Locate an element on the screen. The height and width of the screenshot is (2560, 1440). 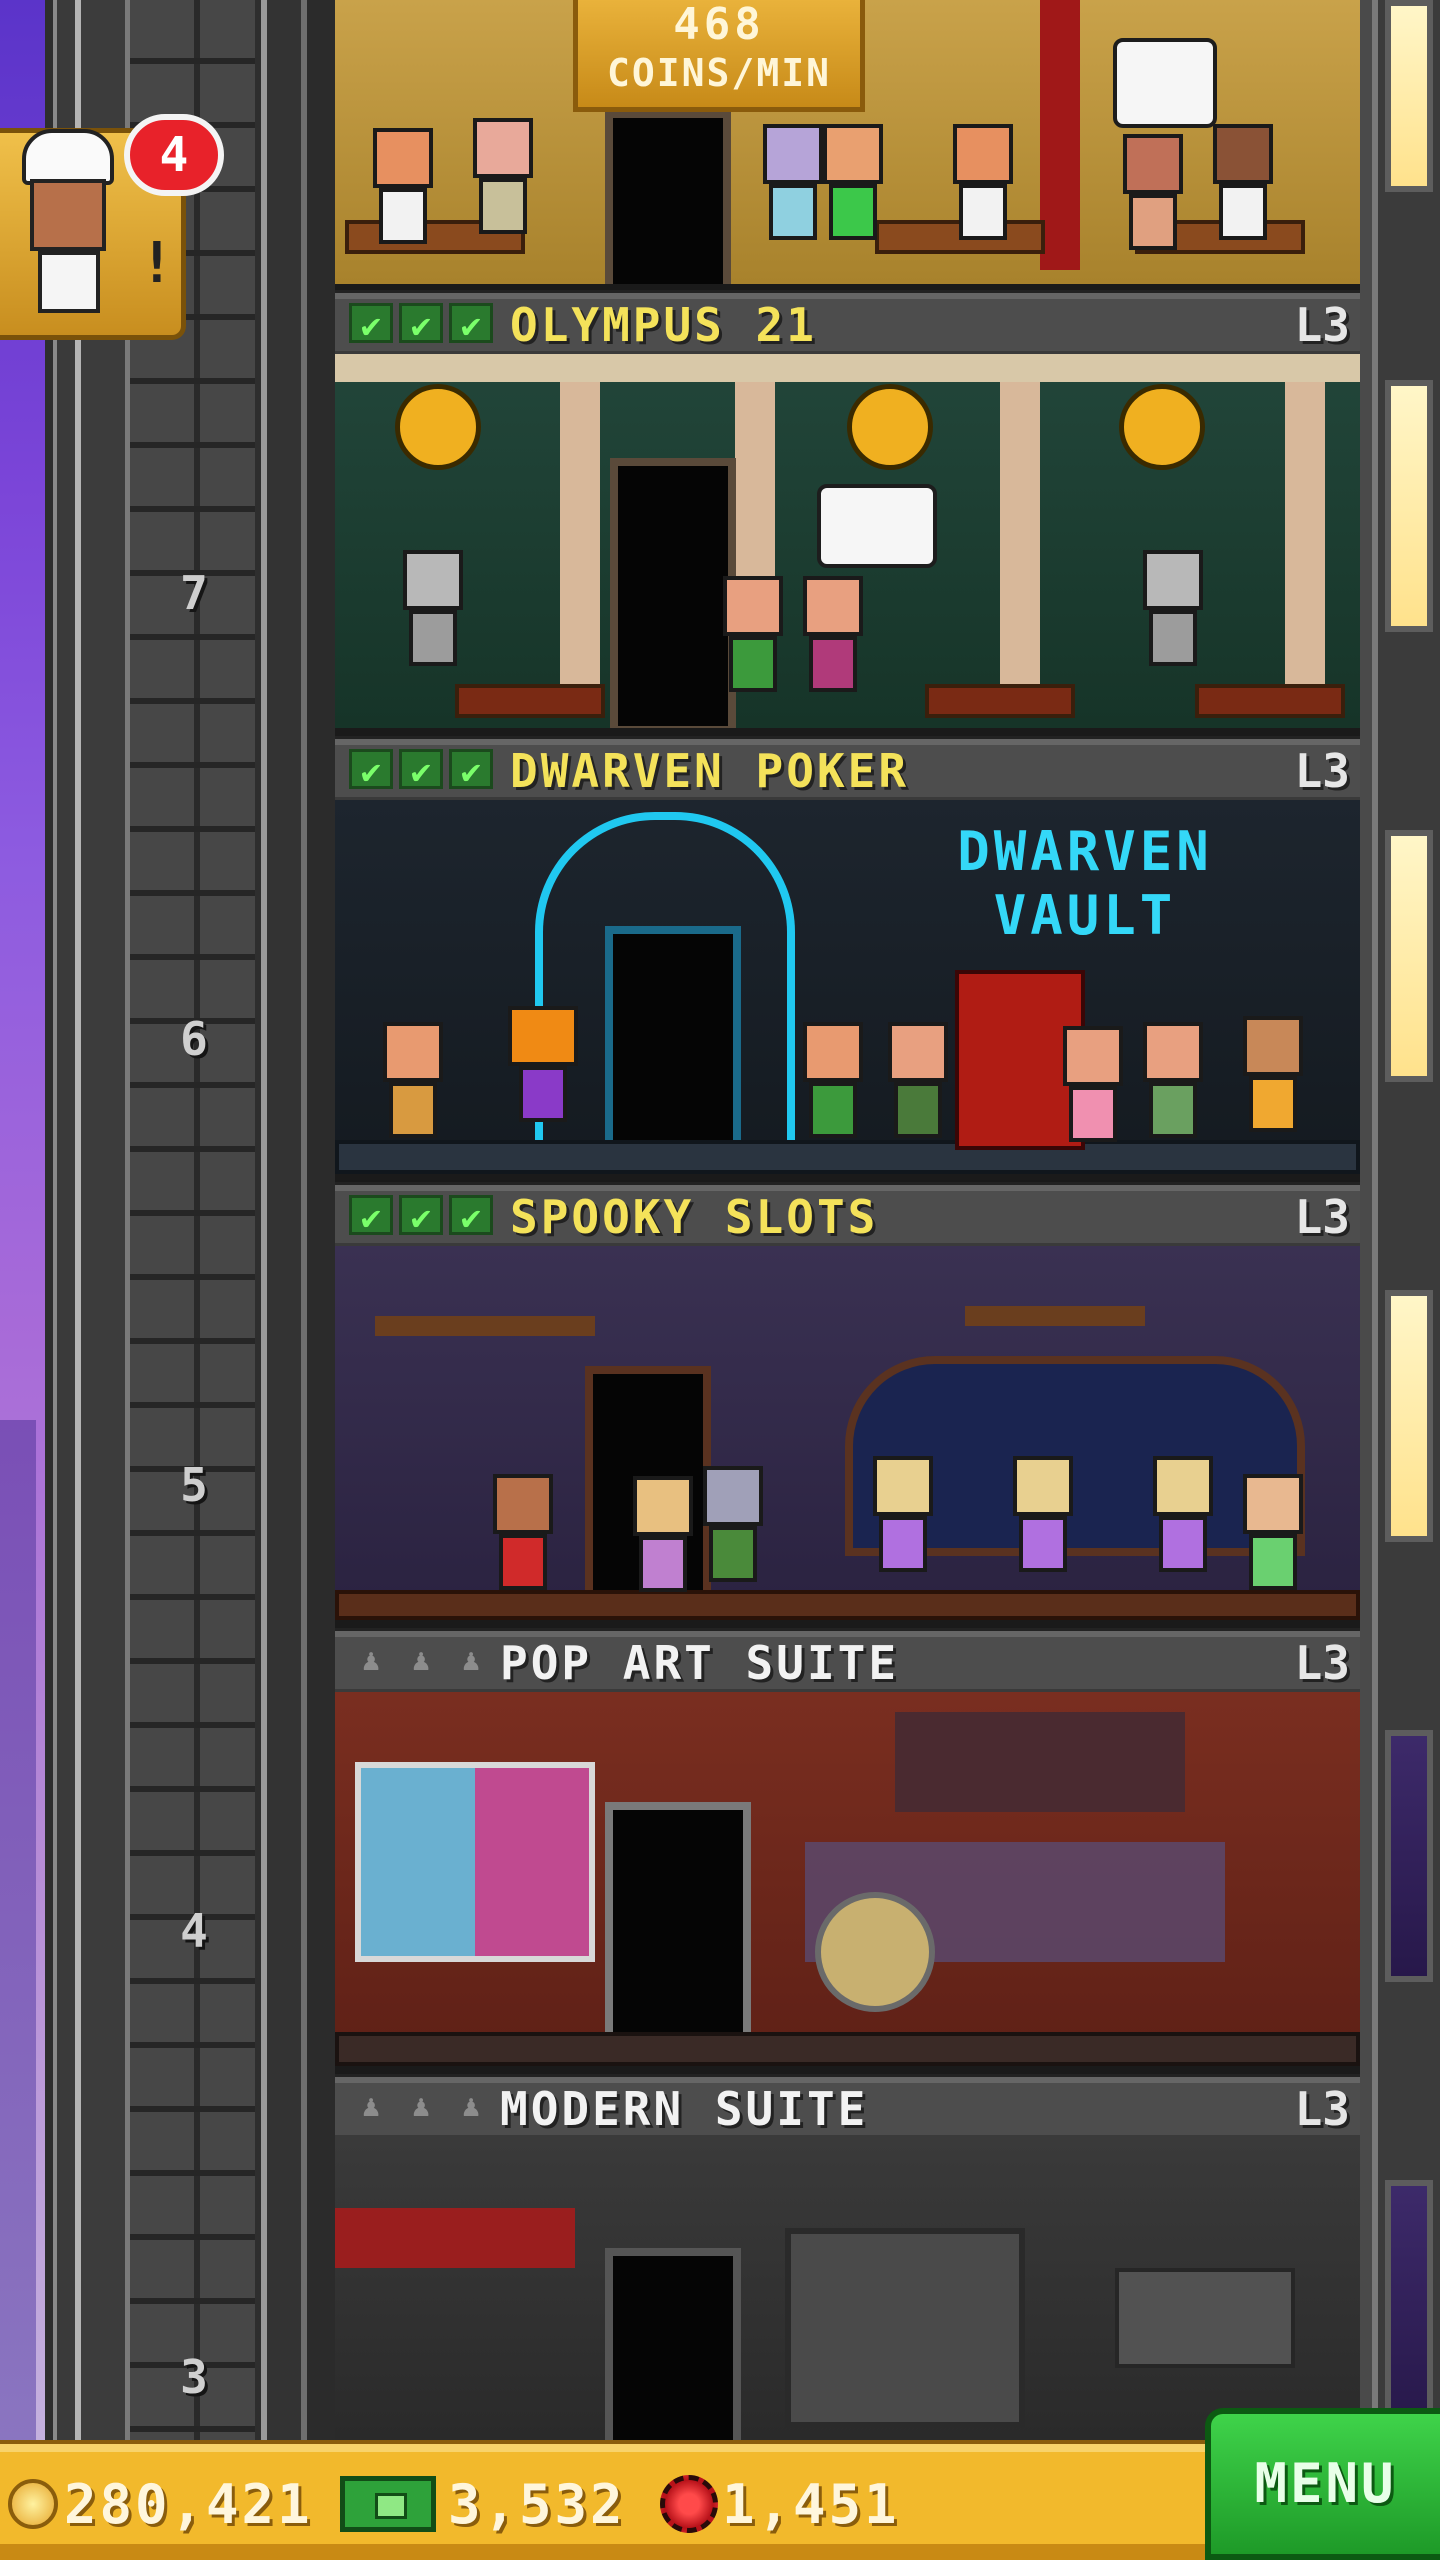
floor-label-modern-suite: ♟ ♟ ♟ MODERN SUITE L3 is located at coordinates (847, 2106).